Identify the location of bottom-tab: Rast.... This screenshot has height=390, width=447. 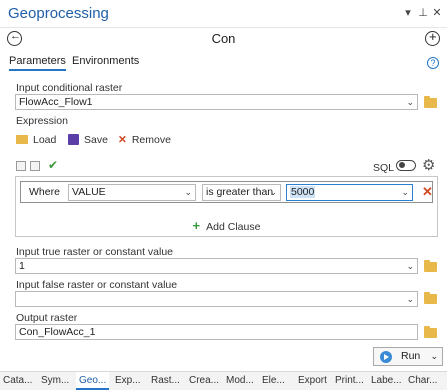
(165, 380).